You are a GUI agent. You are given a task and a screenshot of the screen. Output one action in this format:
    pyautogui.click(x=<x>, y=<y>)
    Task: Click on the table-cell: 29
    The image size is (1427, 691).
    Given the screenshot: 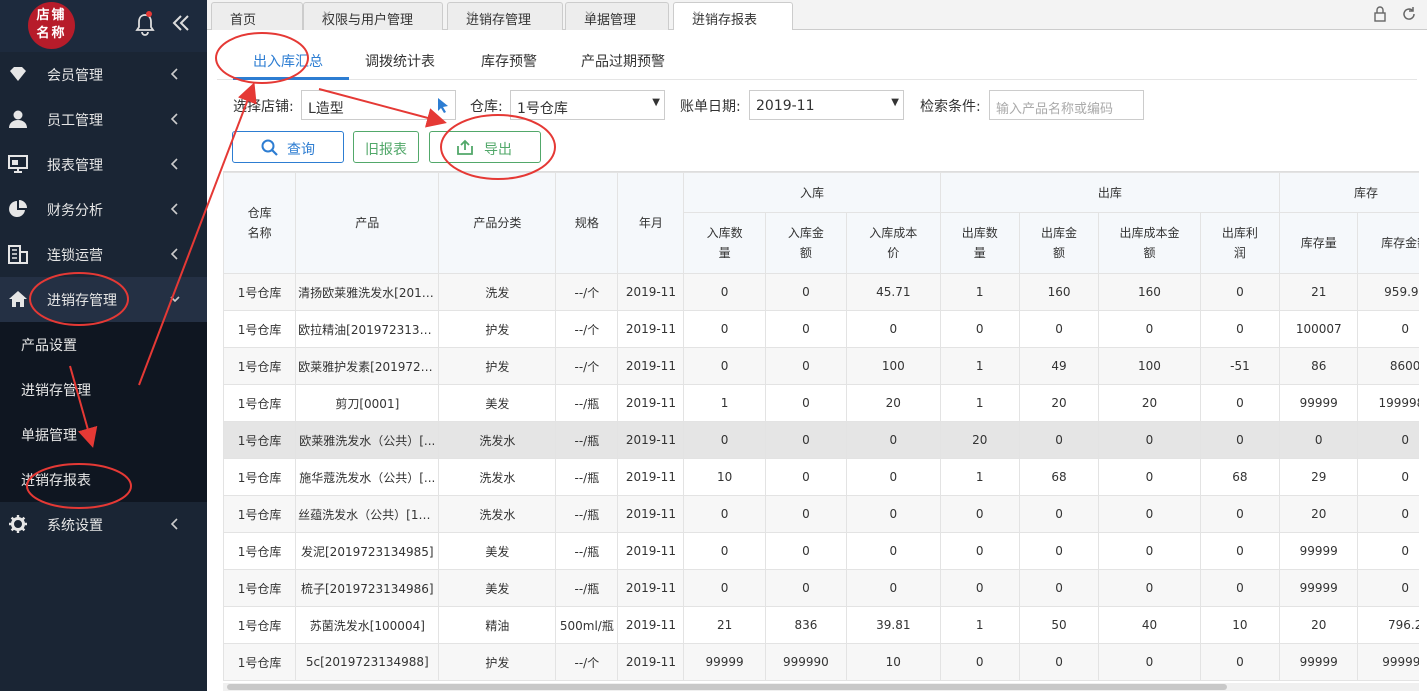 What is the action you would take?
    pyautogui.click(x=1319, y=477)
    